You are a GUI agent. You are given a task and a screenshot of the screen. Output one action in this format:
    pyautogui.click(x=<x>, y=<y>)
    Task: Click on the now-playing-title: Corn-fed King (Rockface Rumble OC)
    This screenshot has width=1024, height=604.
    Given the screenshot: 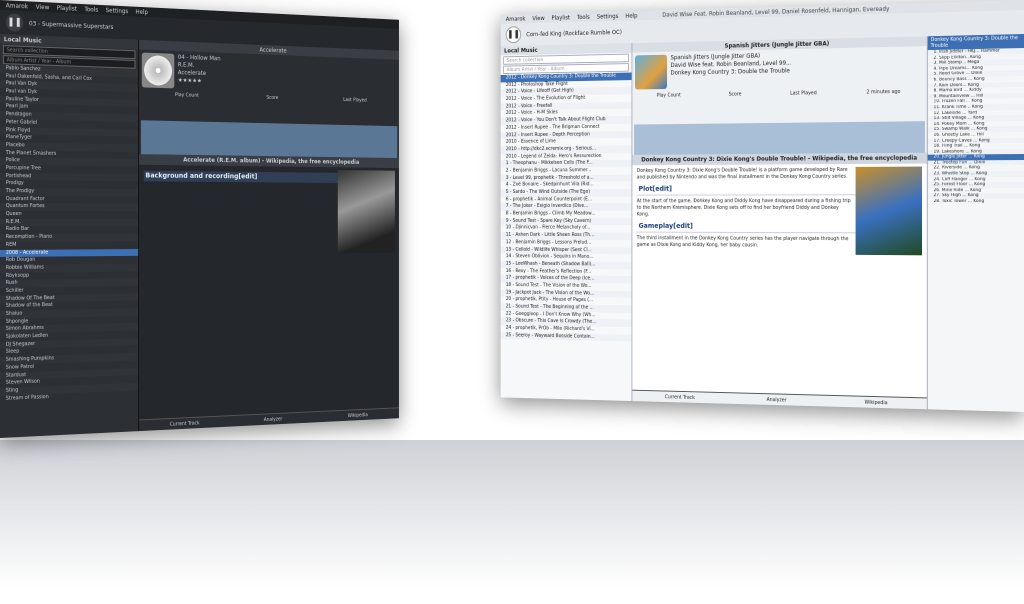 What is the action you would take?
    pyautogui.click(x=574, y=33)
    